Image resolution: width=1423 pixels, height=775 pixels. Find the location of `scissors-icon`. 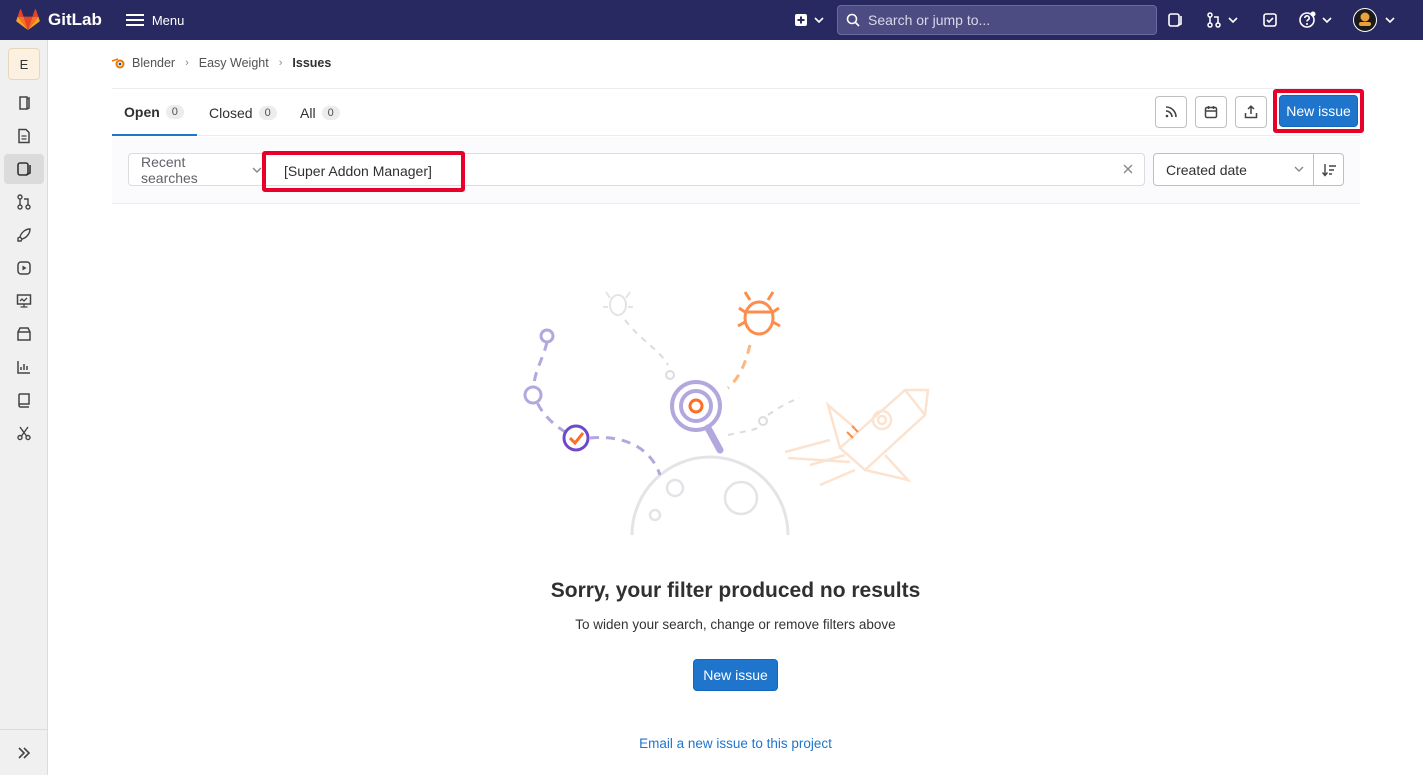

scissors-icon is located at coordinates (24, 433).